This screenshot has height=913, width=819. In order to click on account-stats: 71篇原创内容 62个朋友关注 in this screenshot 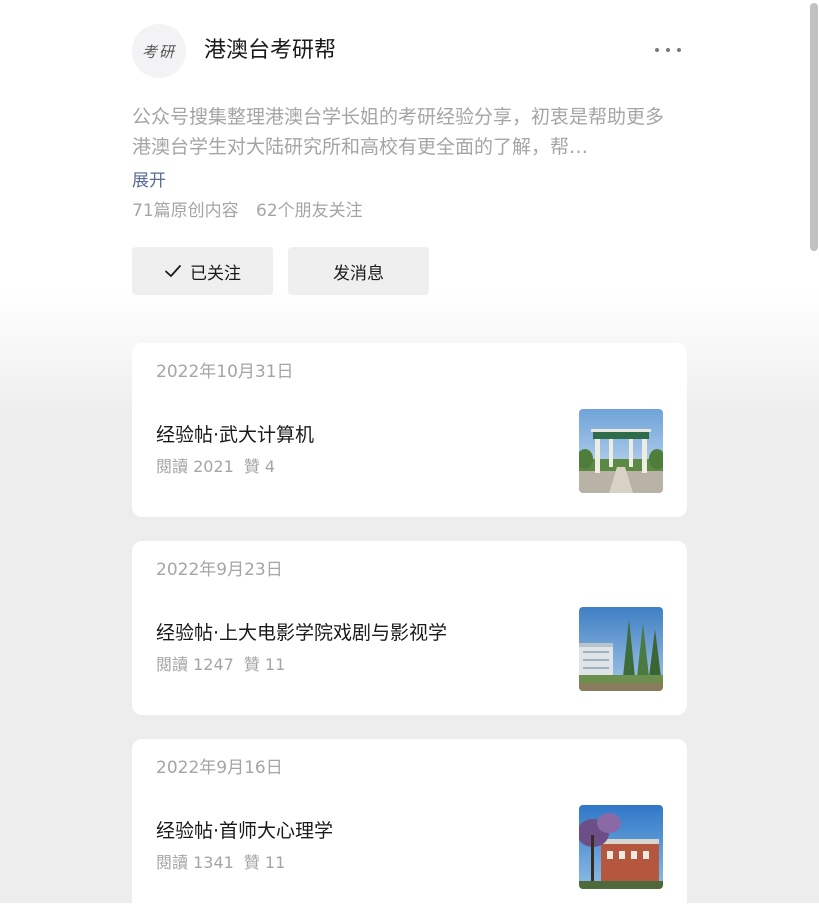, I will do `click(247, 211)`.